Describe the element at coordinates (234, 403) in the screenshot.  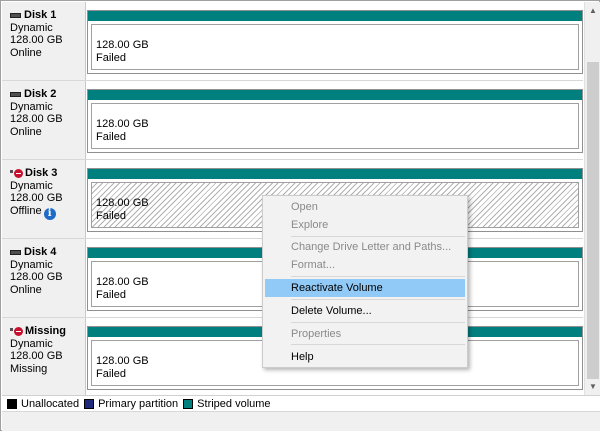
I see `legend-label: Striped volume` at that location.